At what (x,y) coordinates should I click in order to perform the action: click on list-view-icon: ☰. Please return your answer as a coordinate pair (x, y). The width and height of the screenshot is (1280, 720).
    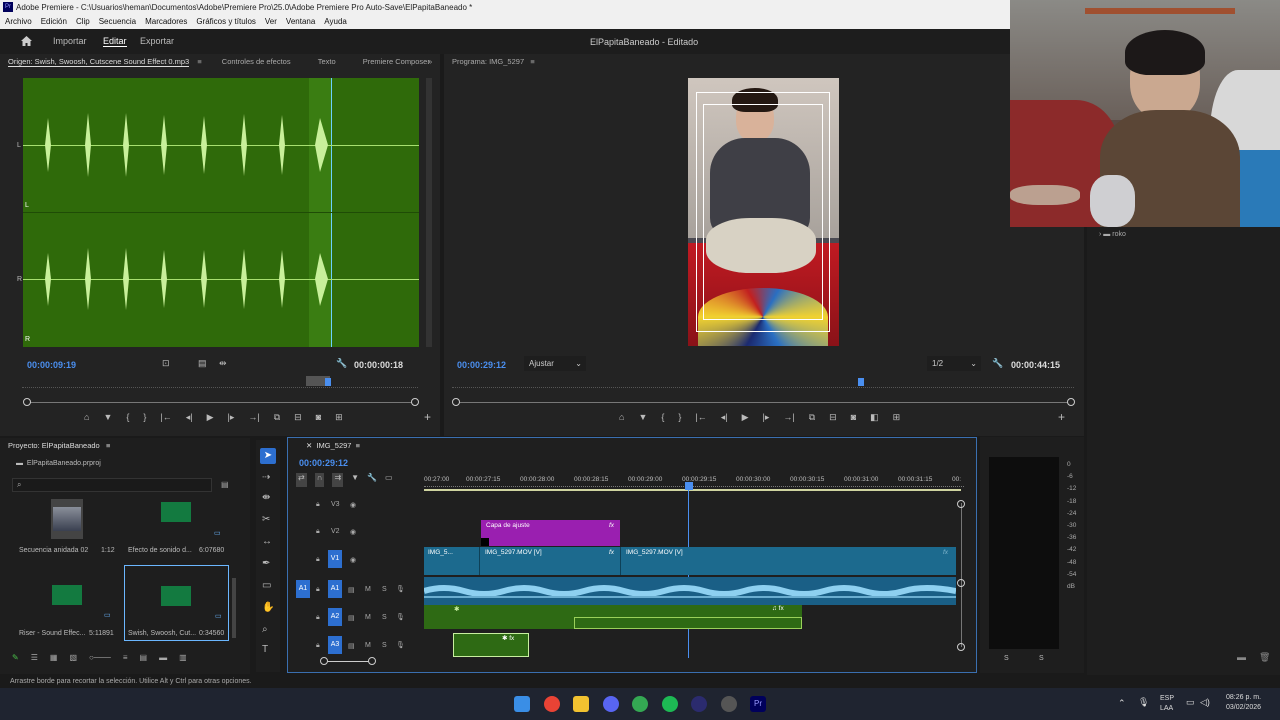
    Looking at the image, I should click on (34, 659).